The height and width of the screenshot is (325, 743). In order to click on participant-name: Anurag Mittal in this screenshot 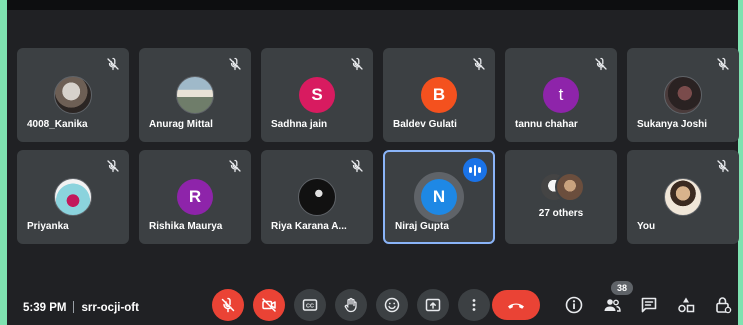, I will do `click(181, 124)`.